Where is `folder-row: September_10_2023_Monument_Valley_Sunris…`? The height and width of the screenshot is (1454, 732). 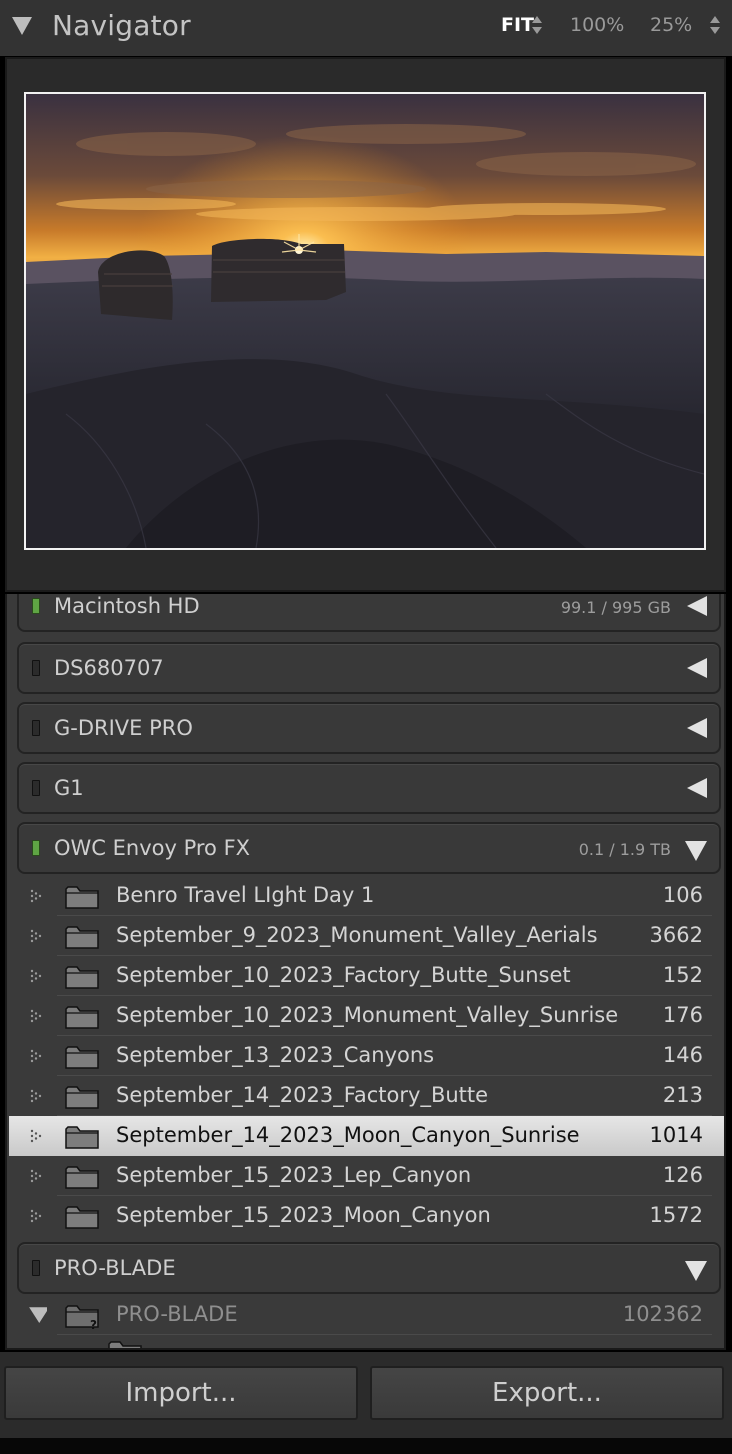 folder-row: September_10_2023_Monument_Valley_Sunris… is located at coordinates (366, 1016).